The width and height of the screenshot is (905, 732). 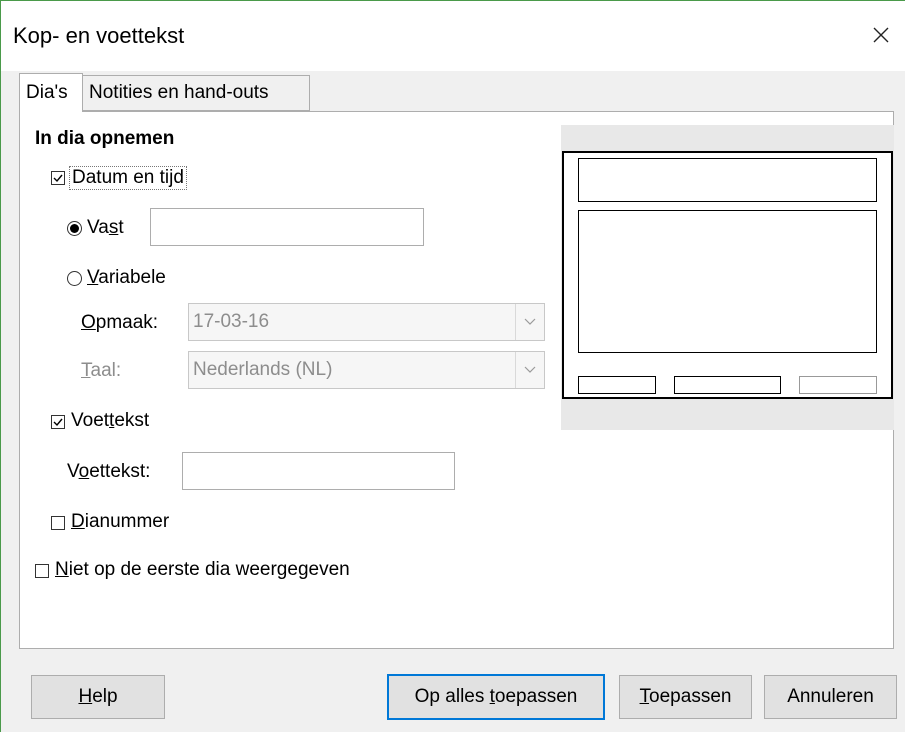 I want to click on help-button-label: Help, so click(x=98, y=696).